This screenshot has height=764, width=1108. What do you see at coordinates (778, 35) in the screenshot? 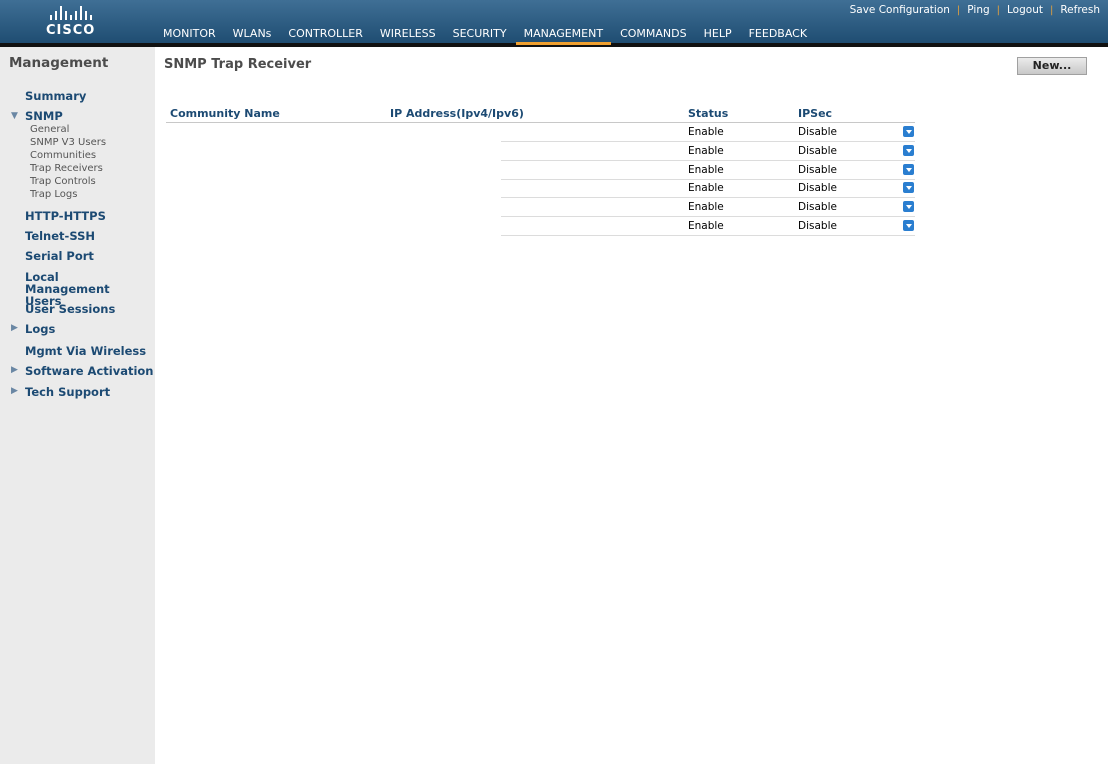
I see `tab-feedback: FEEDBACK` at bounding box center [778, 35].